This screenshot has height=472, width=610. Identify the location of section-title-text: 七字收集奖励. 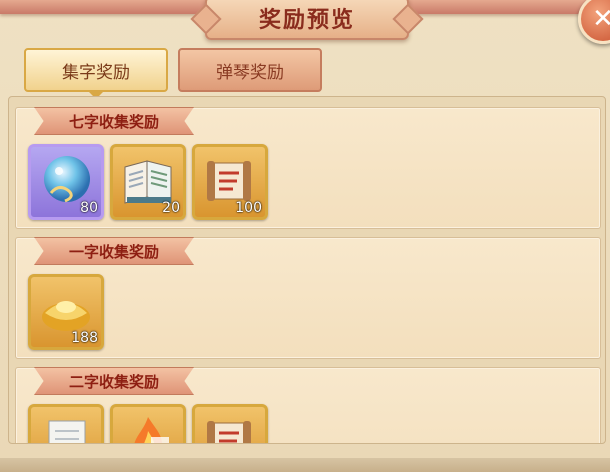
(113, 121).